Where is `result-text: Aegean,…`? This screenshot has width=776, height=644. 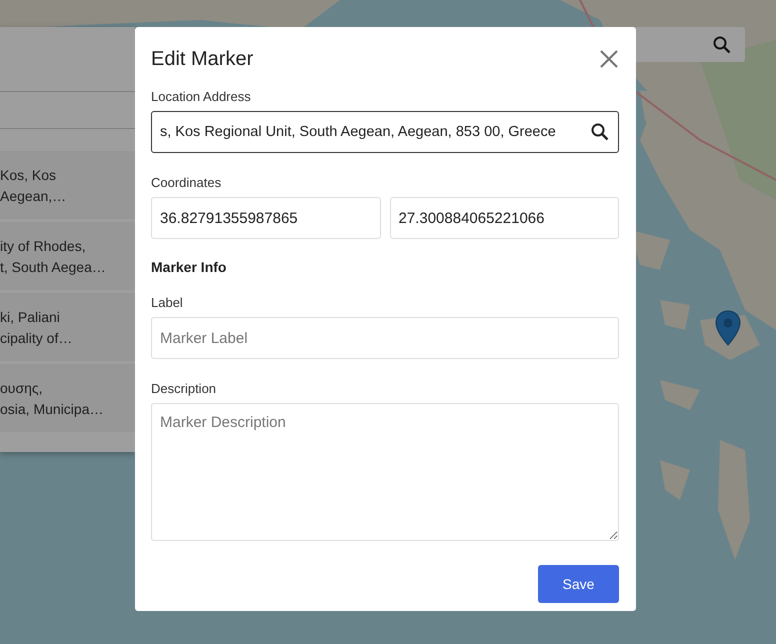
result-text: Aegean,… is located at coordinates (34, 195).